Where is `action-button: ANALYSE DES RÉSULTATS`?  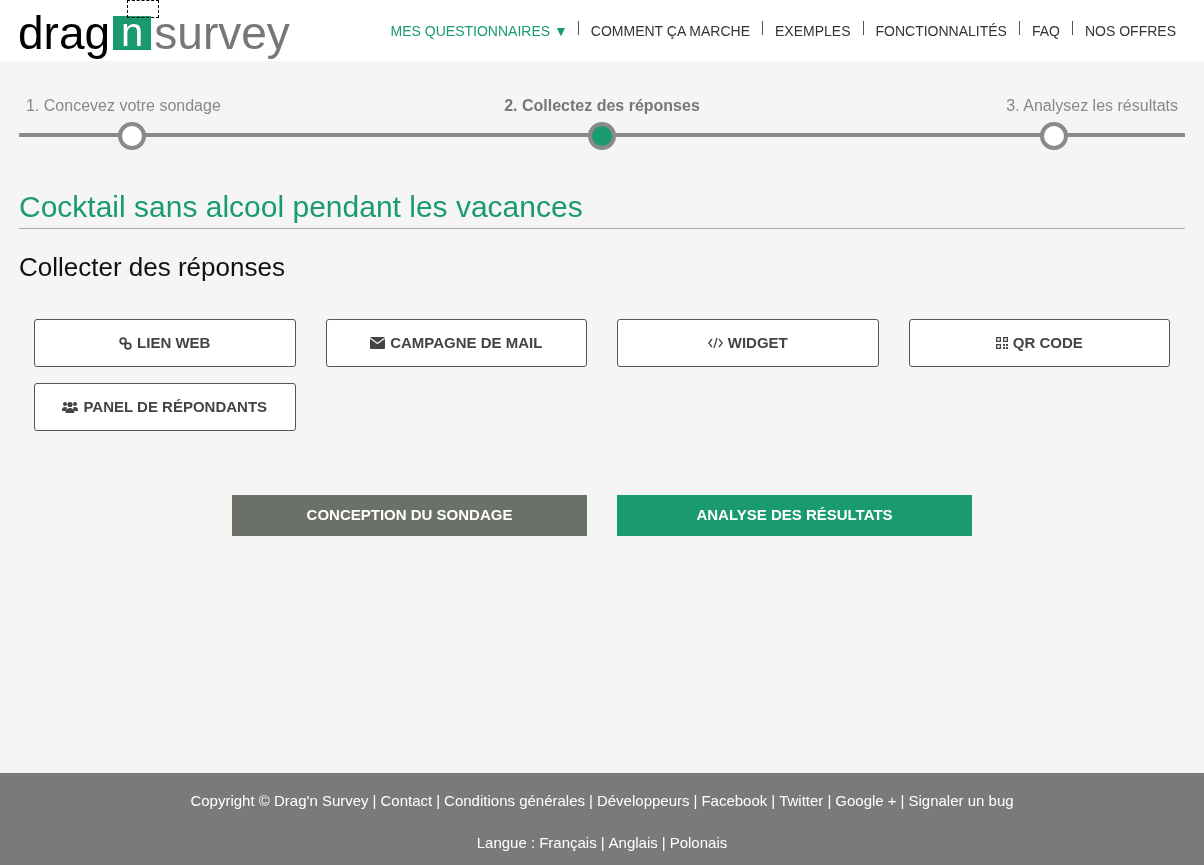 action-button: ANALYSE DES RÉSULTATS is located at coordinates (794, 515).